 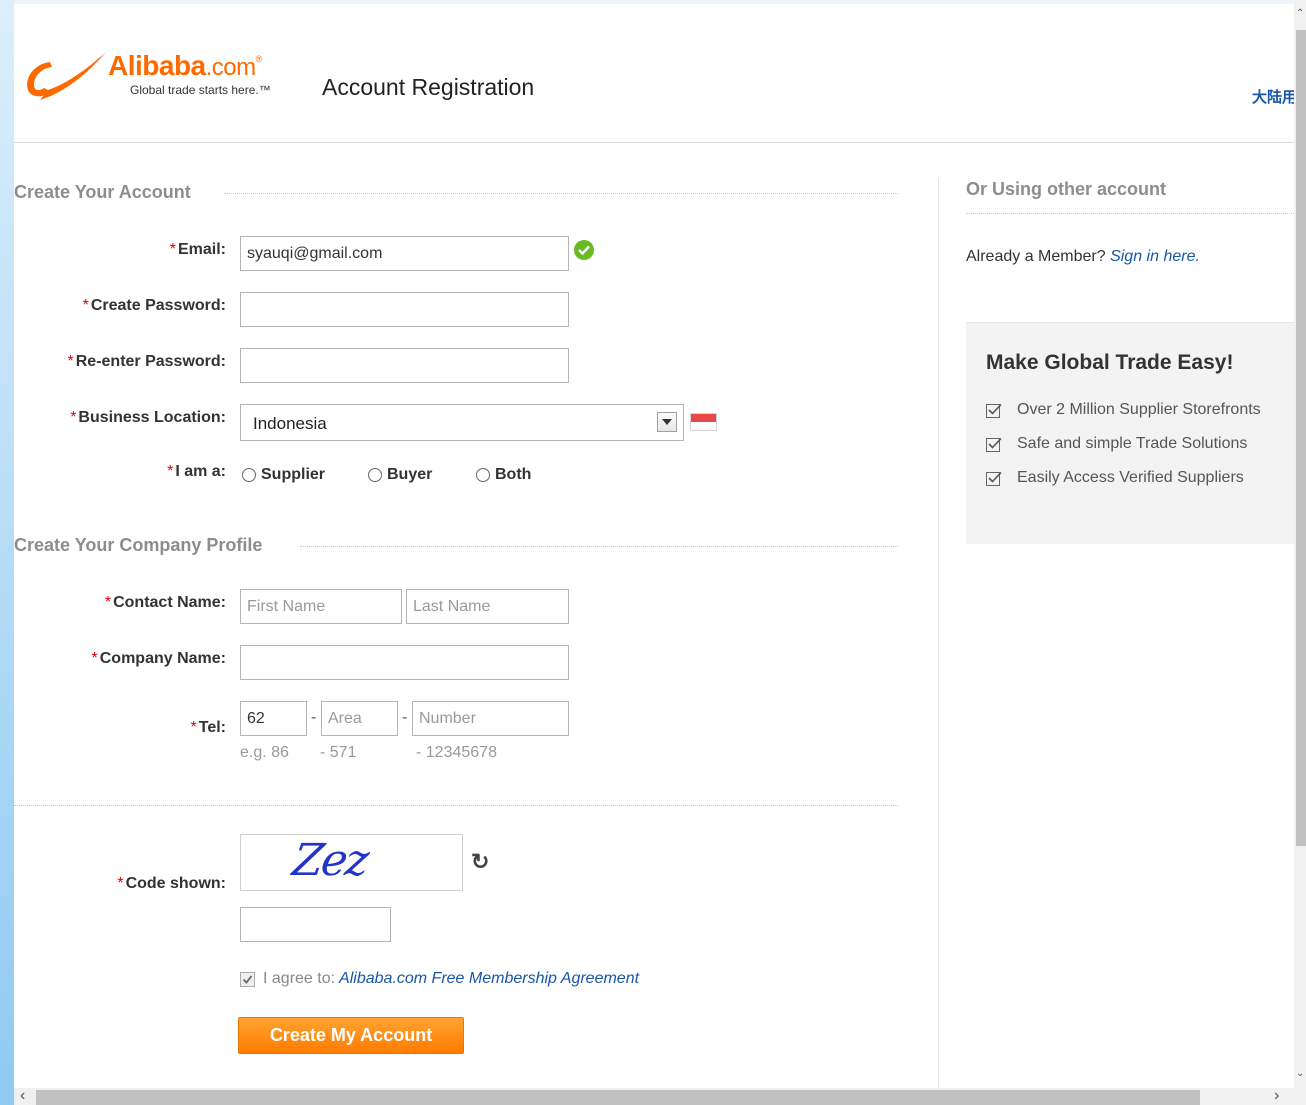 I want to click on tel-hint-area: - 571, so click(x=338, y=752).